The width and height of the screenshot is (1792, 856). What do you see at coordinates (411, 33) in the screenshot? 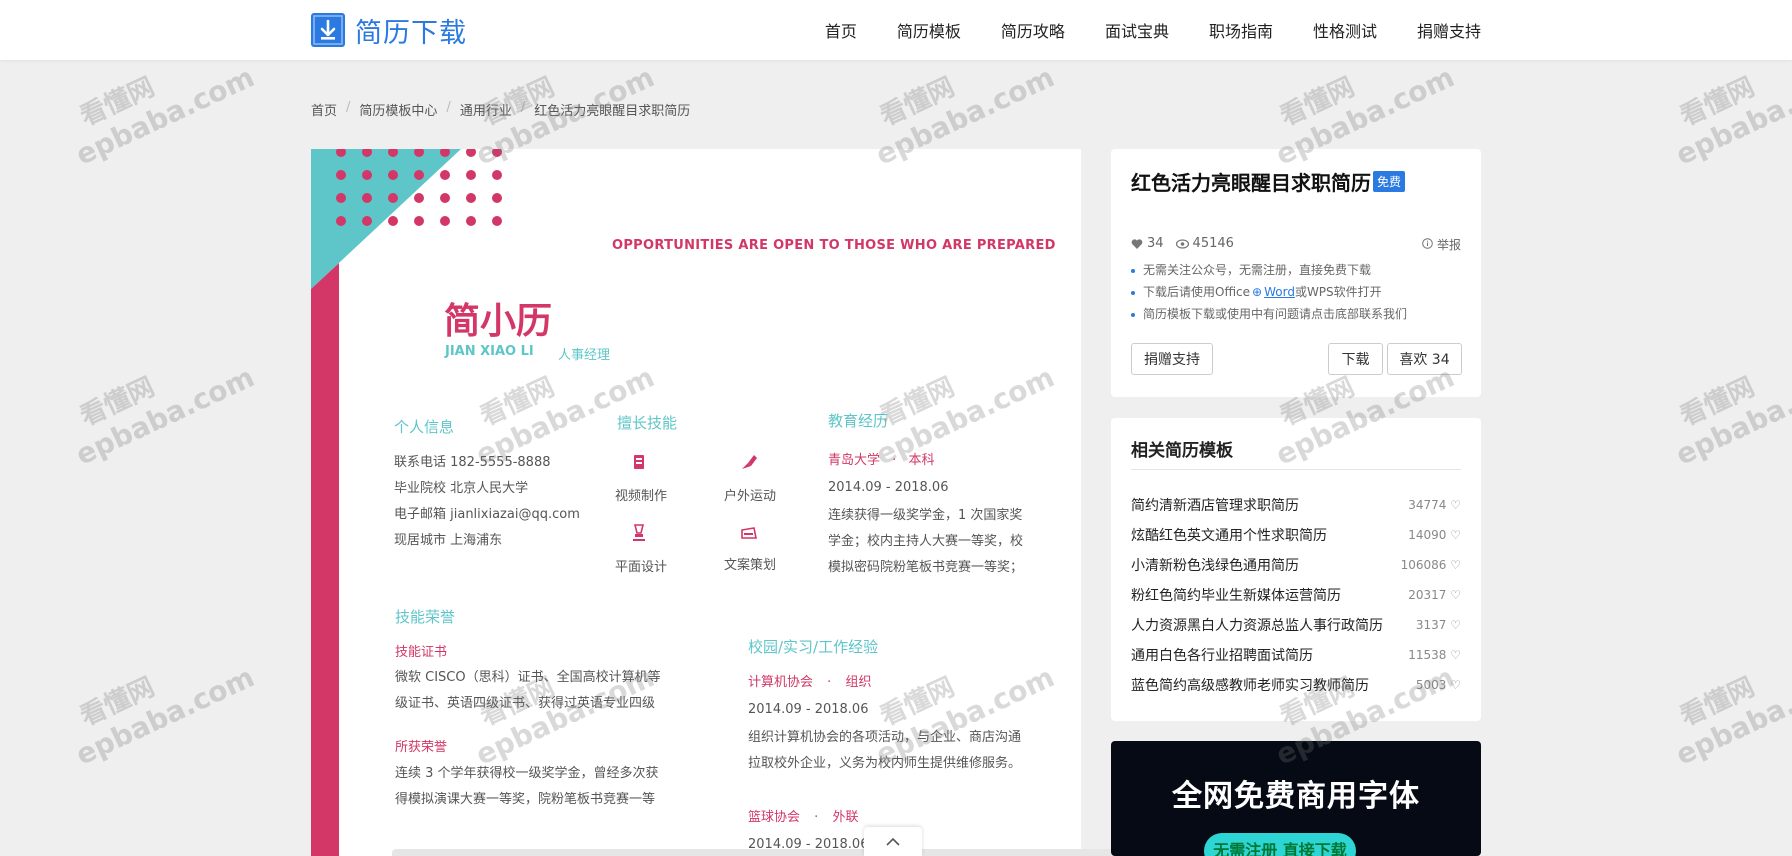
I see `logo-text: 简历下载` at bounding box center [411, 33].